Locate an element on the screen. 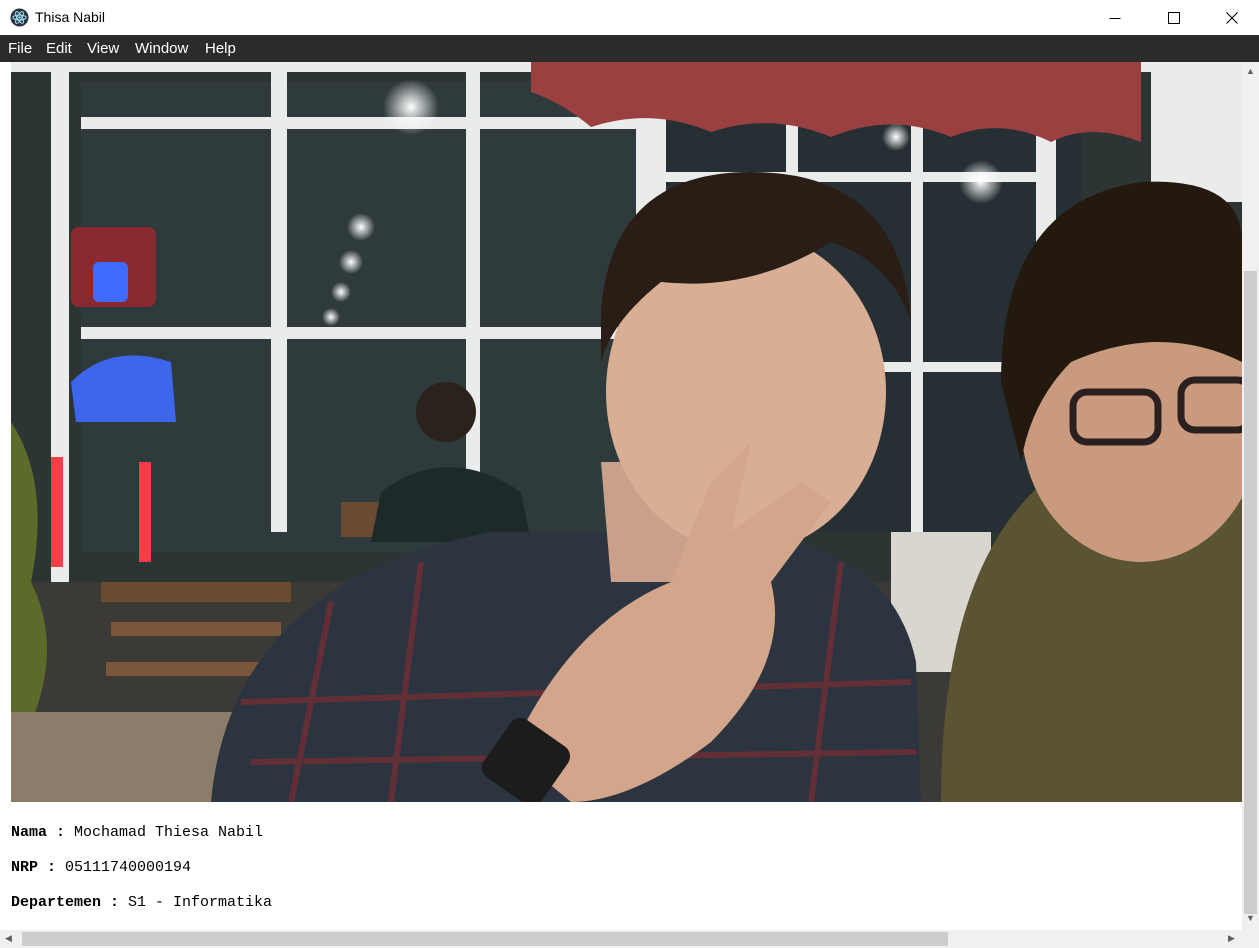 The width and height of the screenshot is (1259, 948). nrp-value: 05111740000194 is located at coordinates (128, 867).